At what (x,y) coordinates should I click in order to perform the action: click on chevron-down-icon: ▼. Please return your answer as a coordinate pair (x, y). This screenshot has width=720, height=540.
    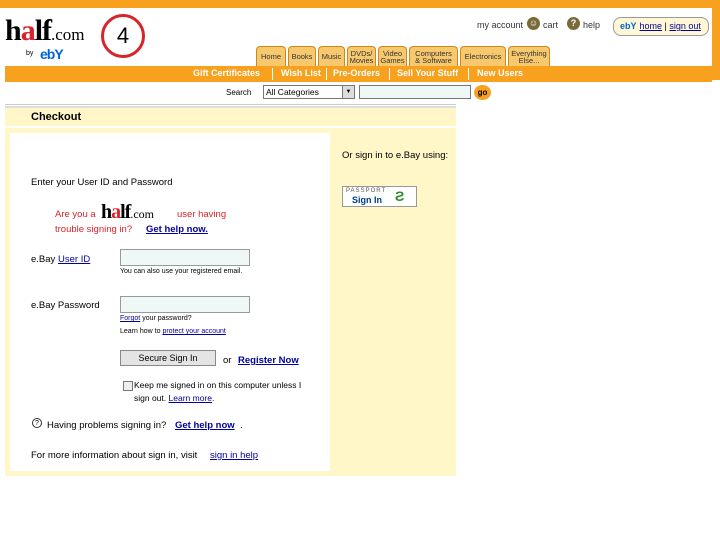
    Looking at the image, I should click on (348, 92).